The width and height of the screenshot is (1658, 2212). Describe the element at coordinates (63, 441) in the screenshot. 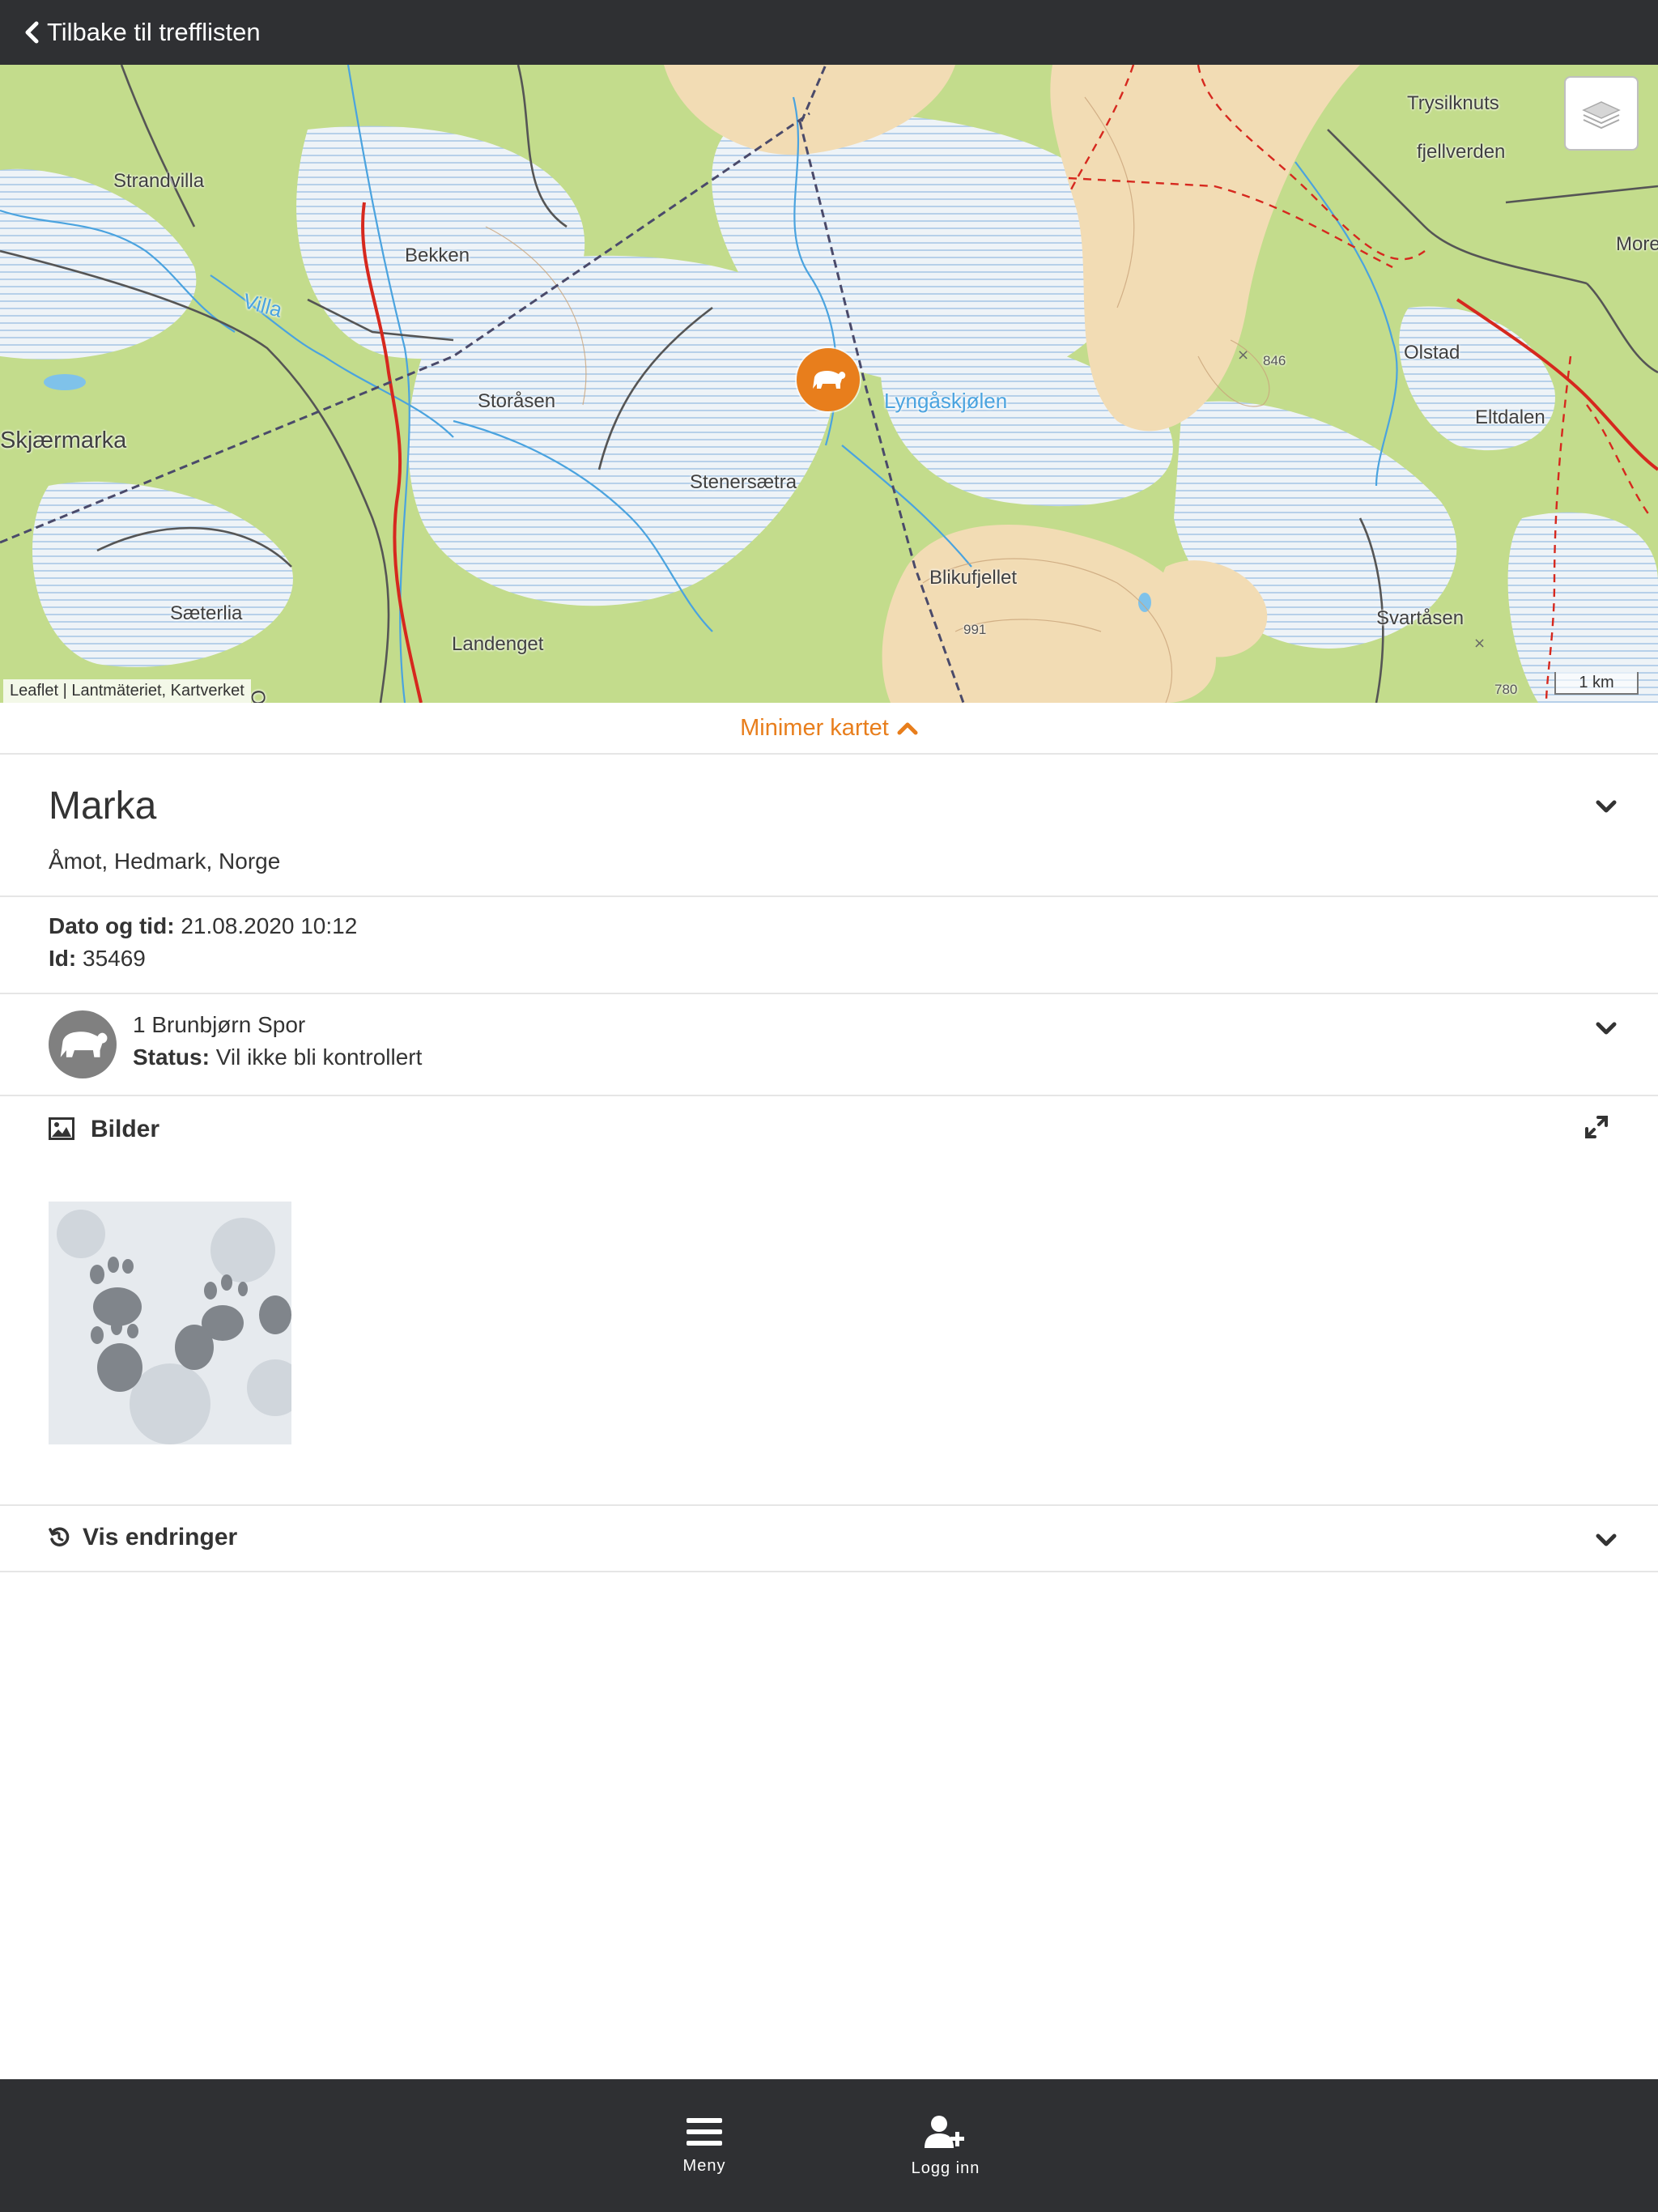

I see `place-skjaermarka: Skjærmarka` at that location.